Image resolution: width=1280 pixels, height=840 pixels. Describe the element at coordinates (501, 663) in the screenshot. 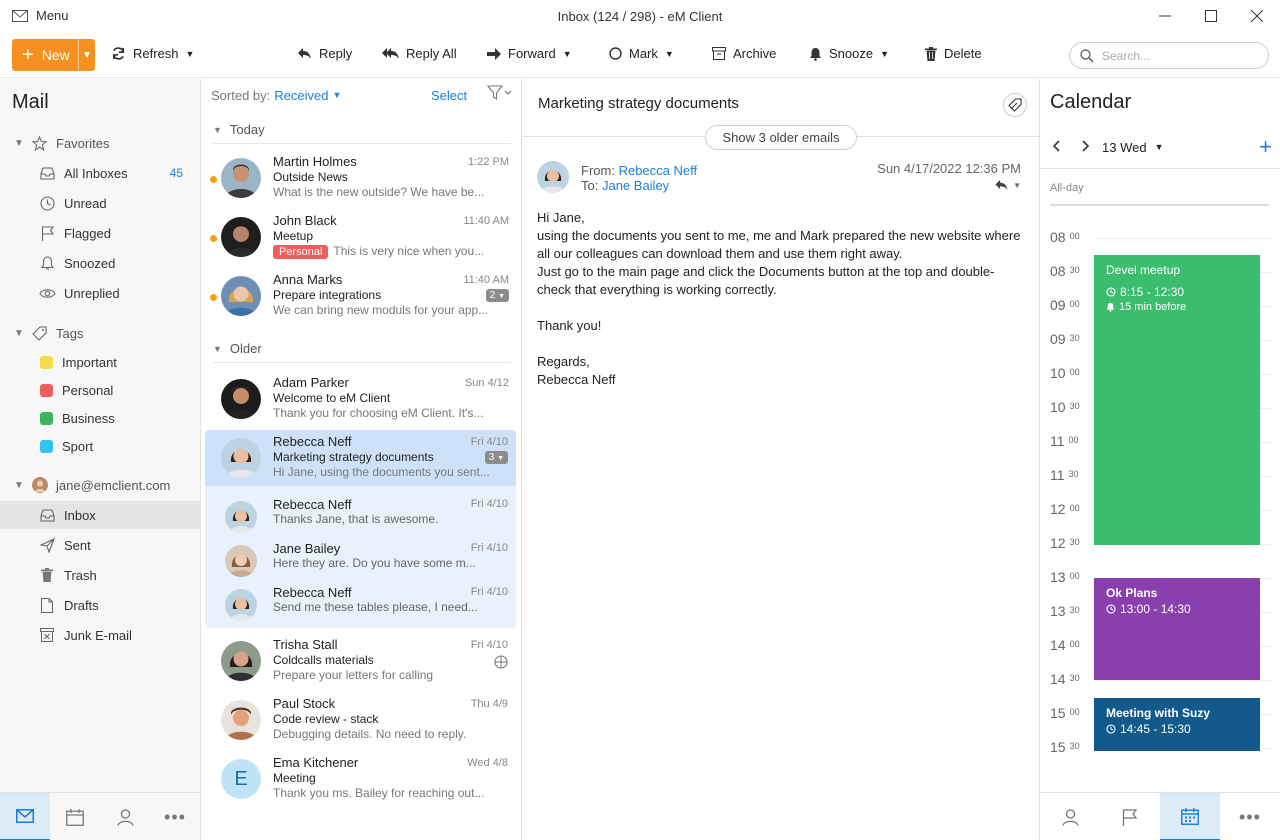

I see `crosshair-icon` at that location.